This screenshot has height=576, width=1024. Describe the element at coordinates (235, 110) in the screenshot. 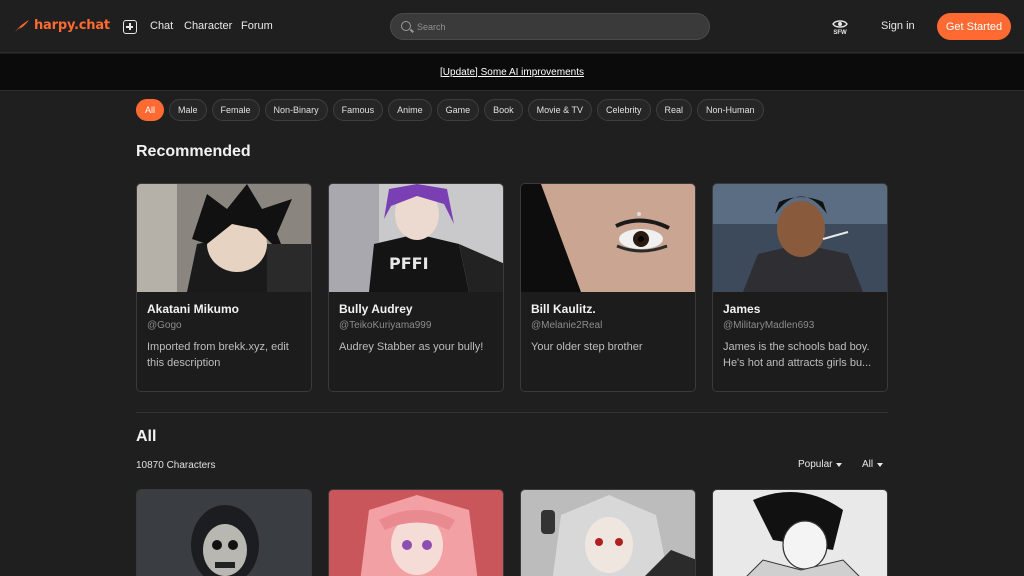

I see `filter-chip-female: Female` at that location.